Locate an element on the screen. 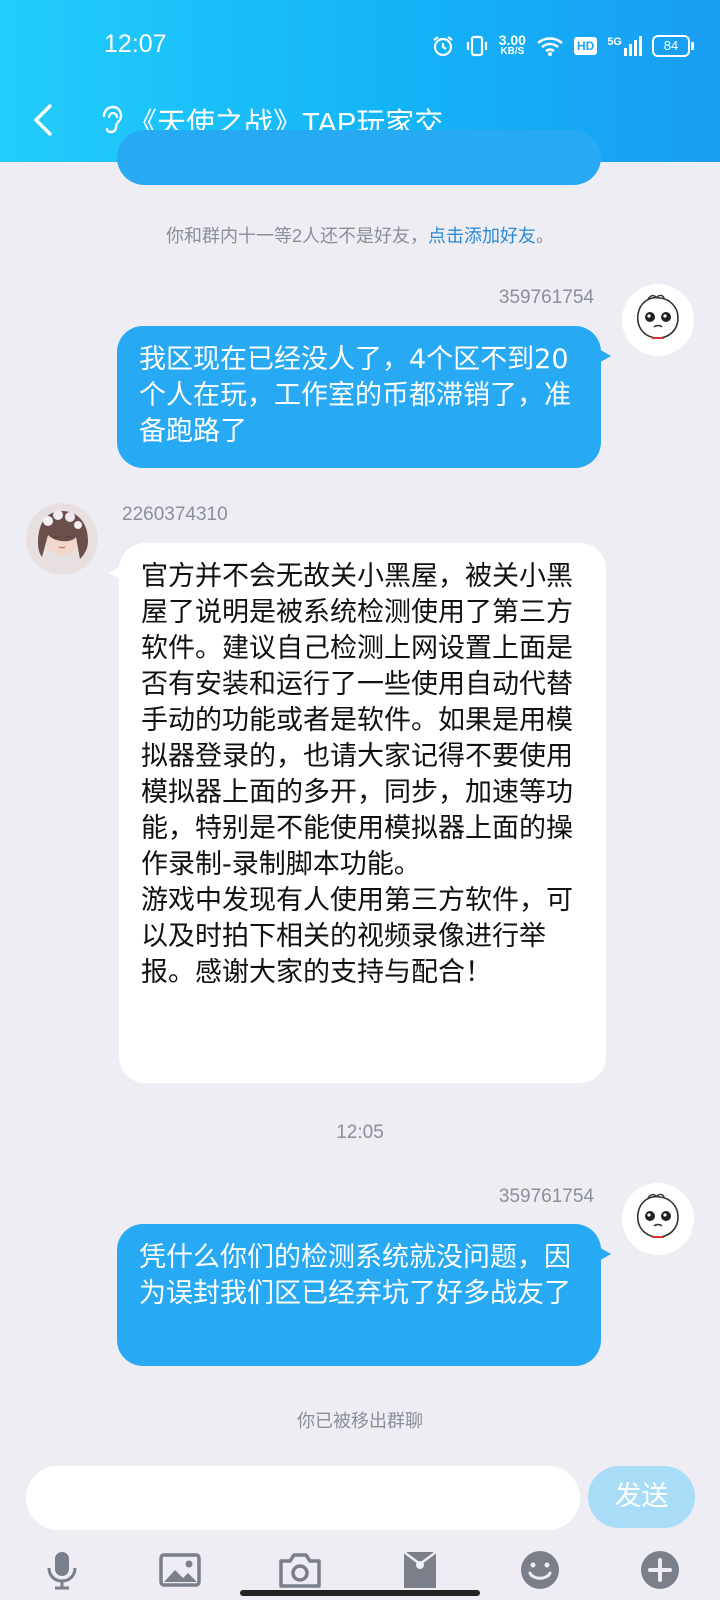 Image resolution: width=720 pixels, height=1600 pixels. vibrate-icon is located at coordinates (476, 46).